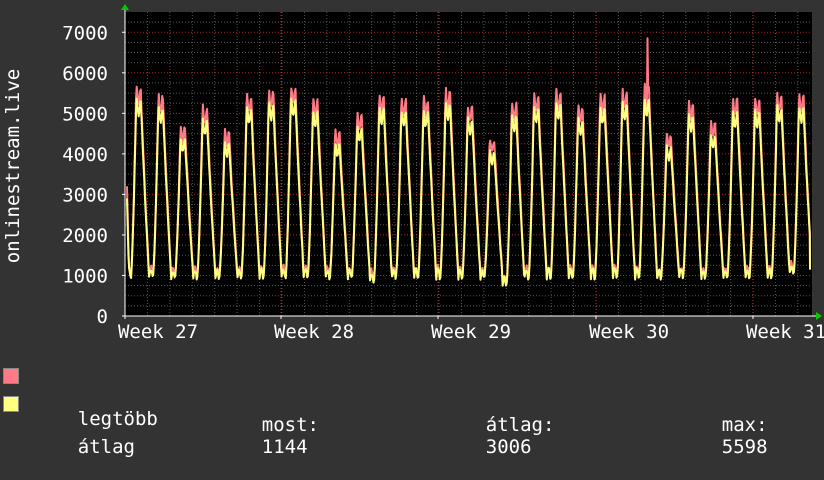 This screenshot has width=824, height=480. Describe the element at coordinates (158, 332) in the screenshot. I see `x-tick-label: Week 27` at that location.